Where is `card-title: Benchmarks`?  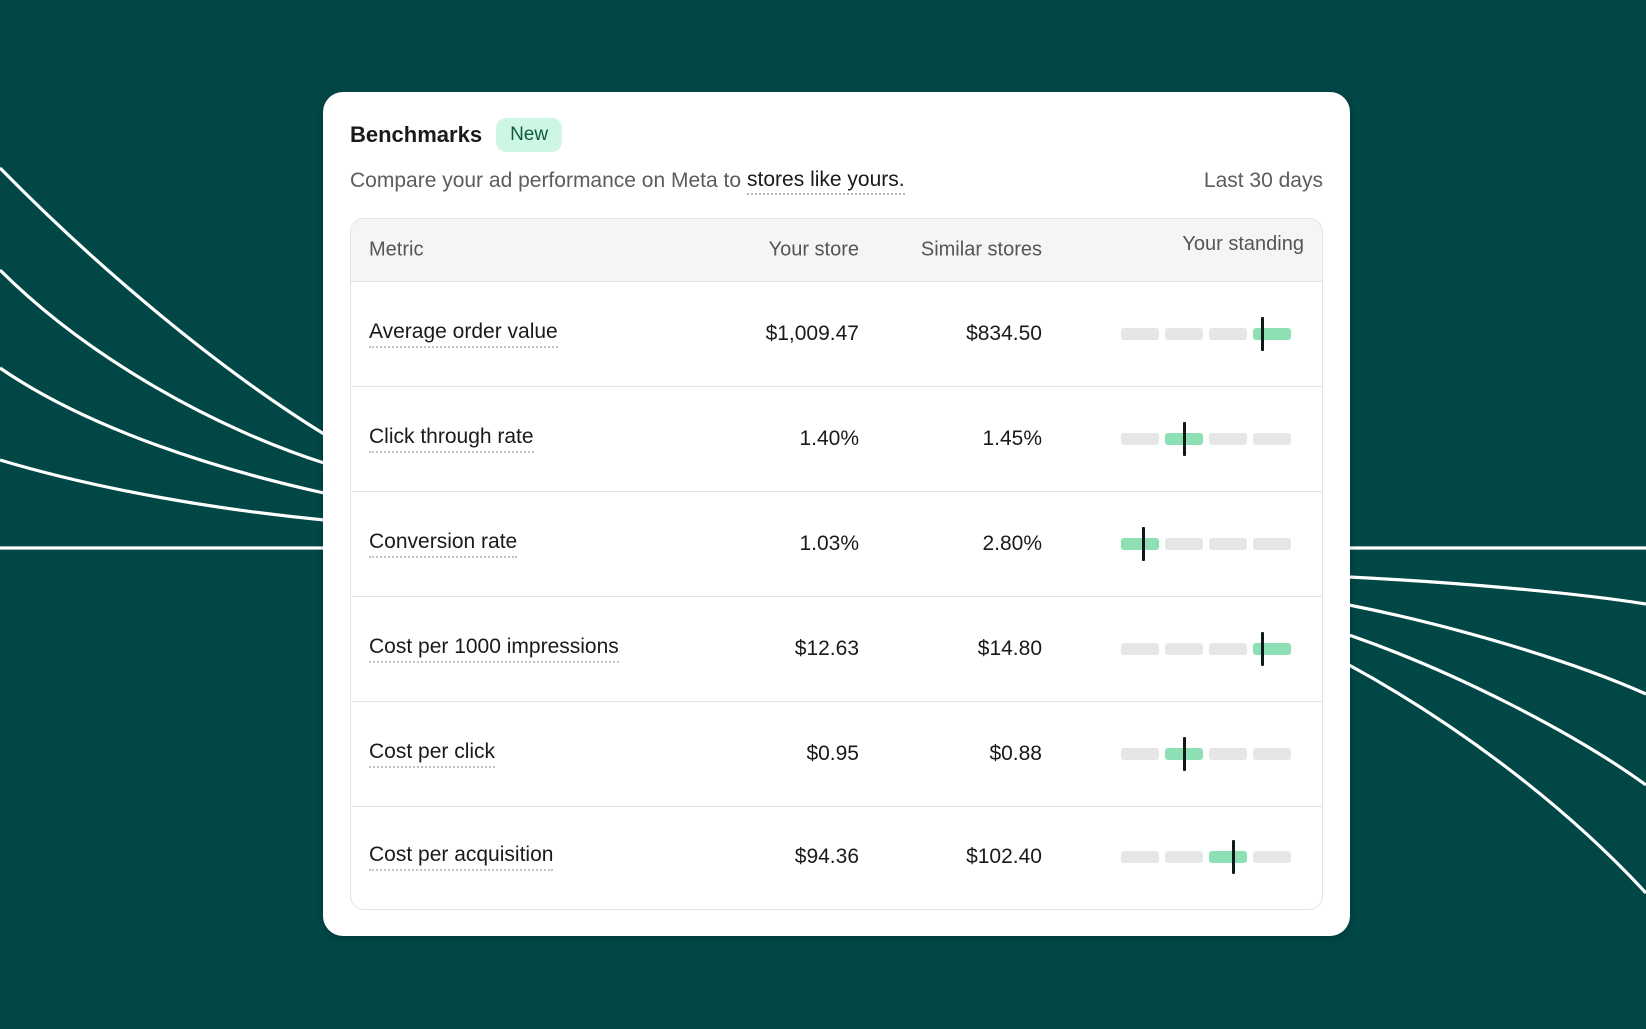
card-title: Benchmarks is located at coordinates (416, 134).